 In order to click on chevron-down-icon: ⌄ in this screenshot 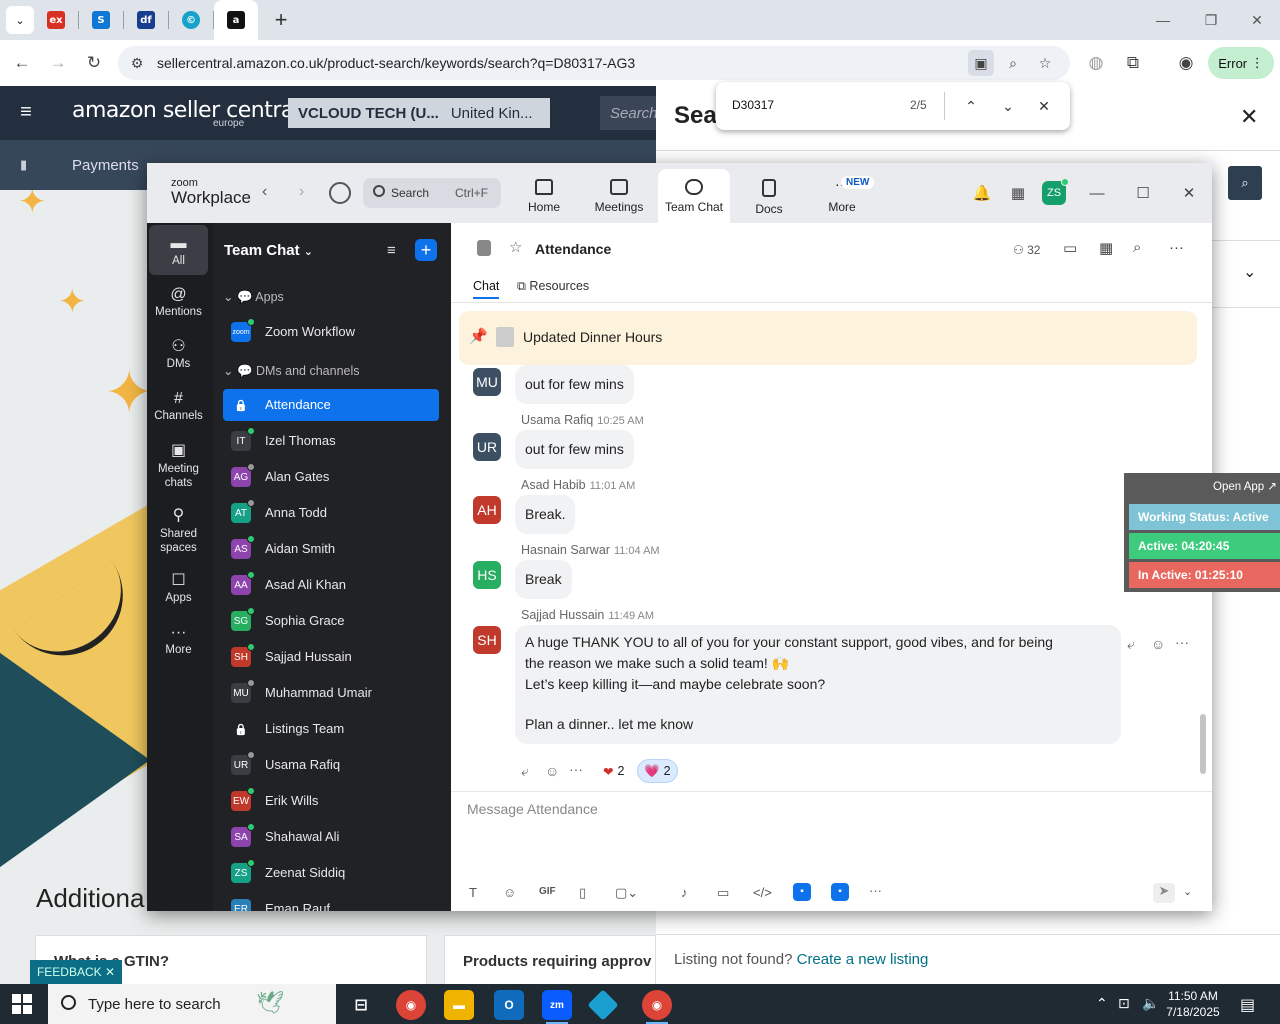, I will do `click(1249, 272)`.